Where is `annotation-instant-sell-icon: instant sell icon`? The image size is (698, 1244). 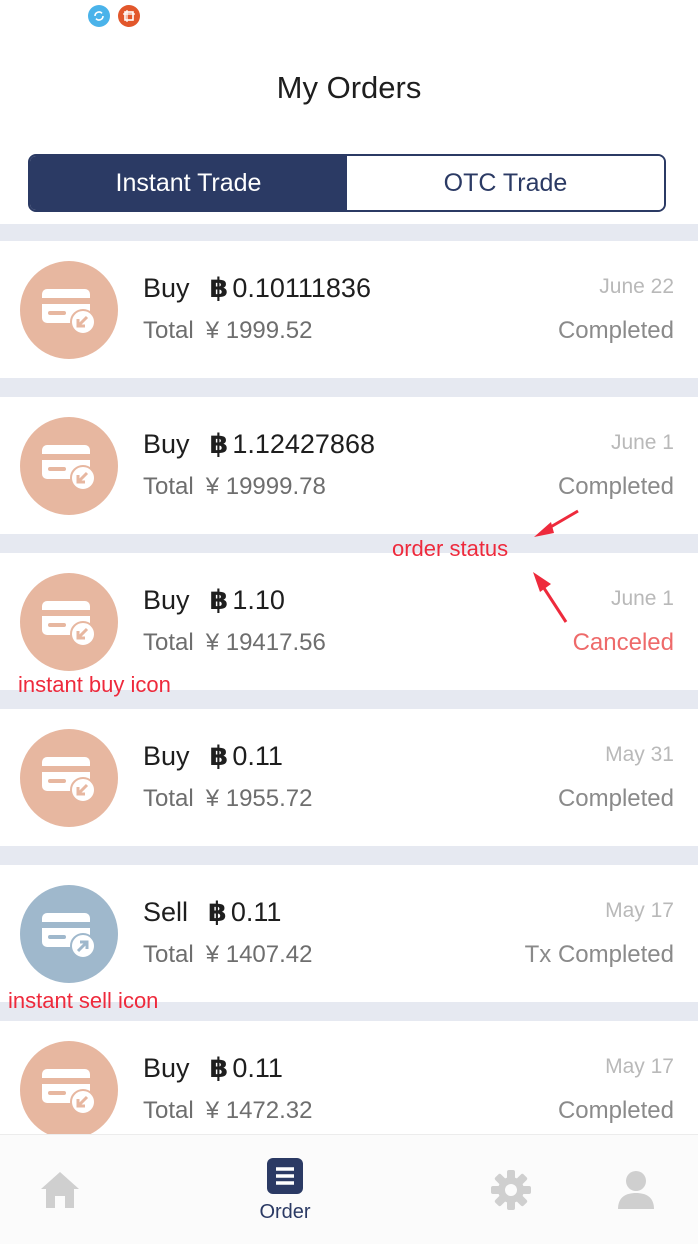
annotation-instant-sell-icon: instant sell icon is located at coordinates (83, 1000).